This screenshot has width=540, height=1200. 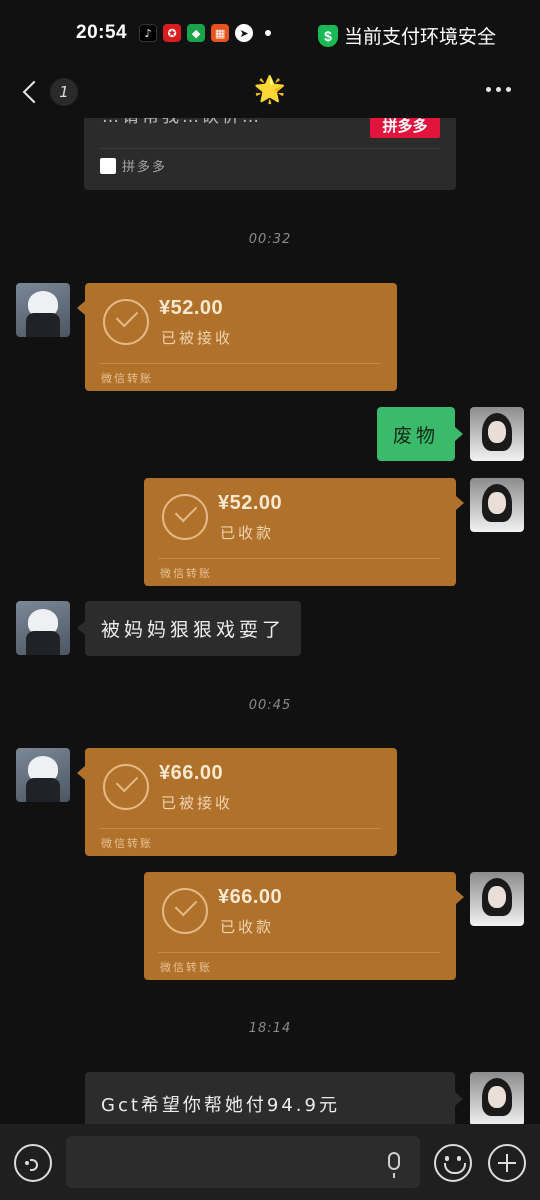 What do you see at coordinates (270, 1028) in the screenshot?
I see `timestamp: 18:14` at bounding box center [270, 1028].